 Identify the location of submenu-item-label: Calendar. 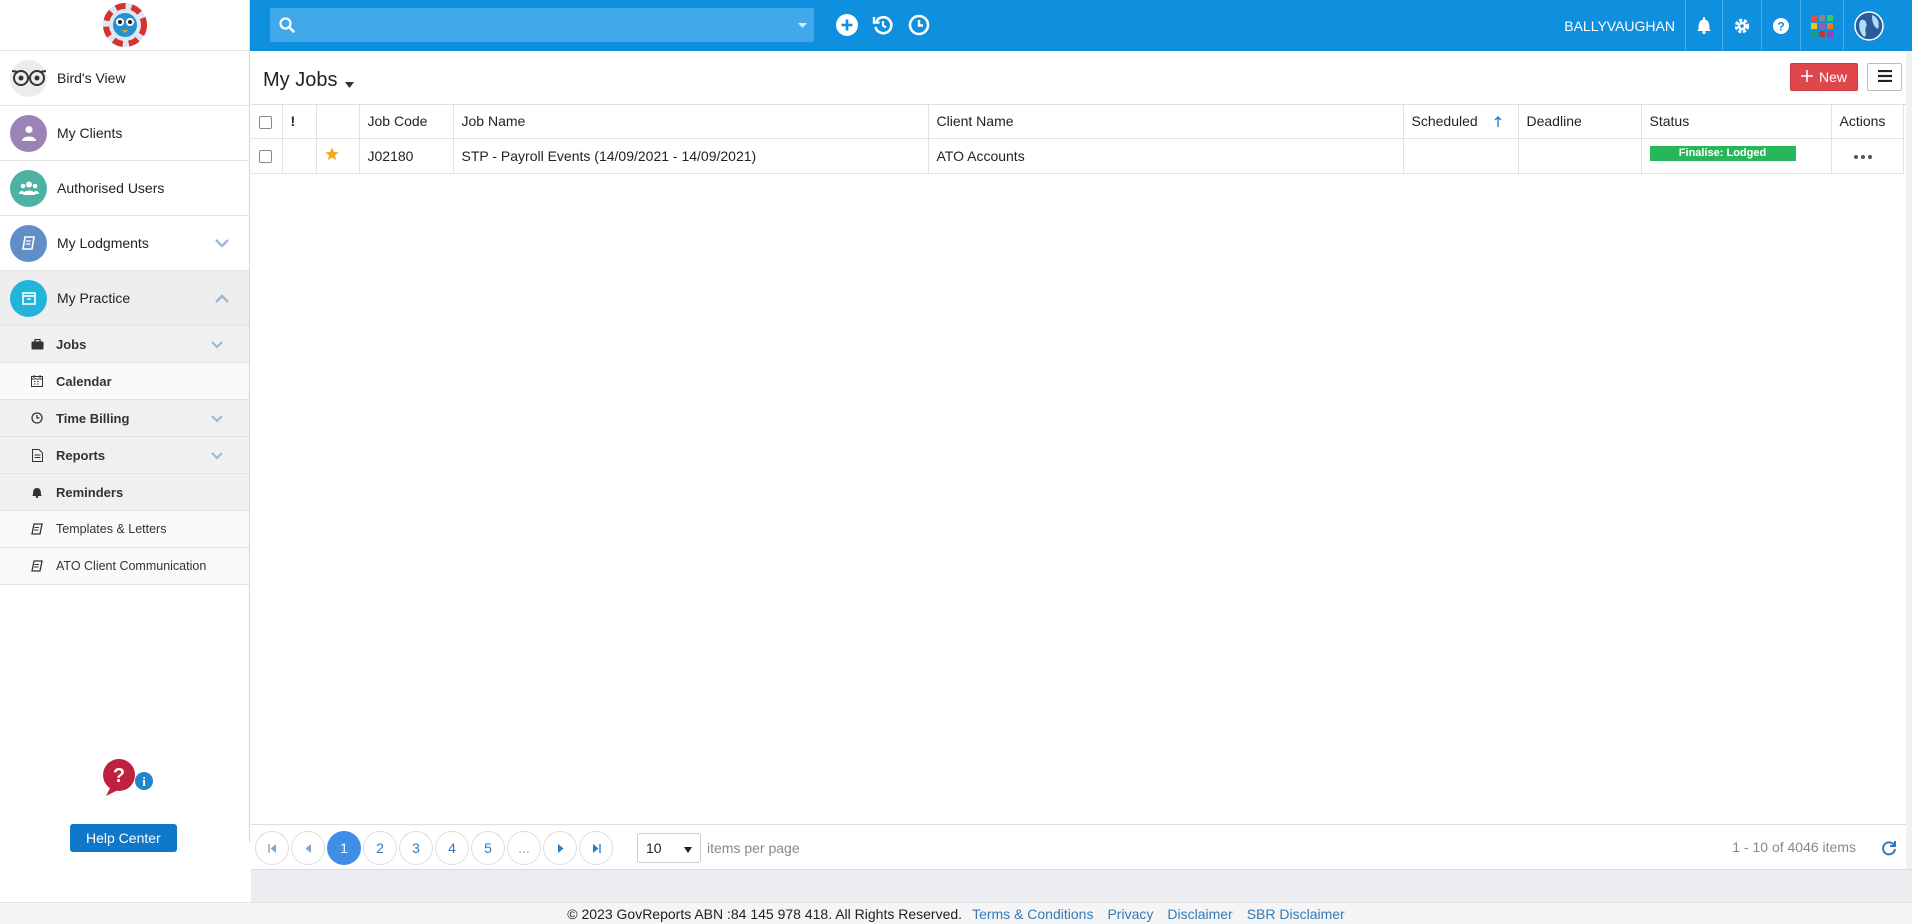
(84, 381).